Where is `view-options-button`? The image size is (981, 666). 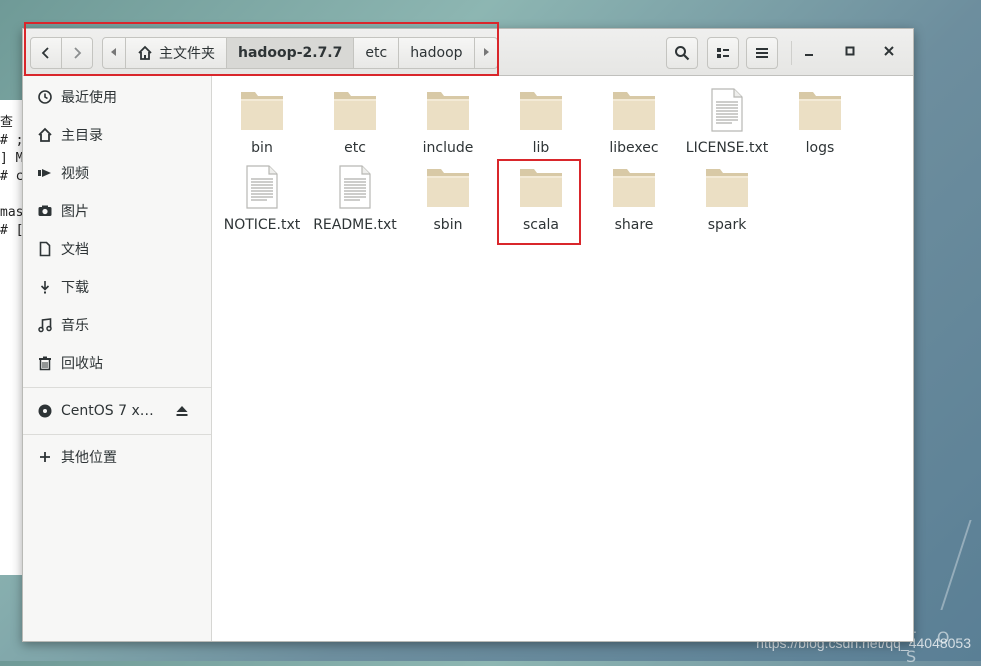 view-options-button is located at coordinates (723, 53).